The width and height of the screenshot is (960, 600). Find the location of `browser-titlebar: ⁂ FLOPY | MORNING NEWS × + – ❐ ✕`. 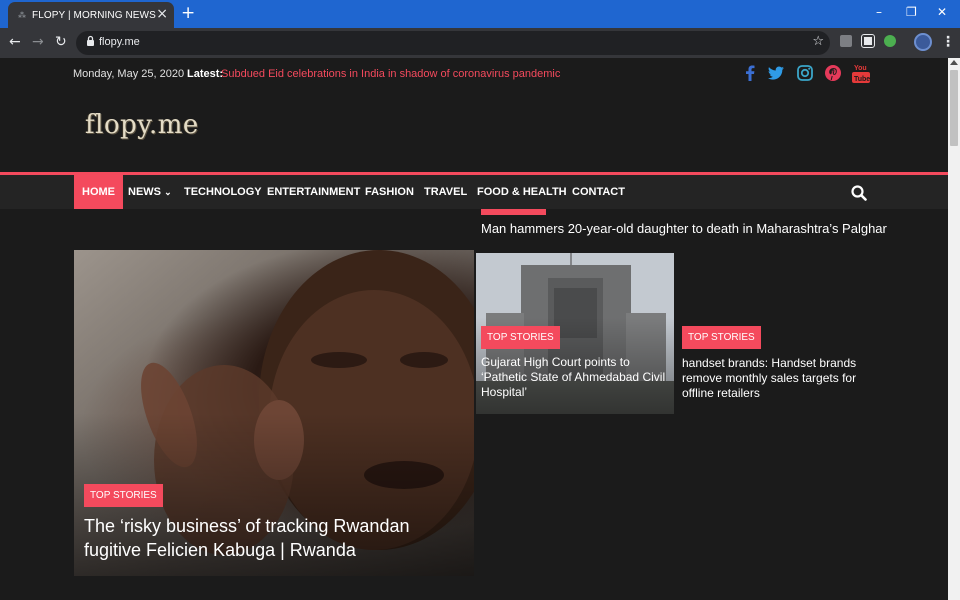

browser-titlebar: ⁂ FLOPY | MORNING NEWS × + – ❐ ✕ is located at coordinates (480, 14).